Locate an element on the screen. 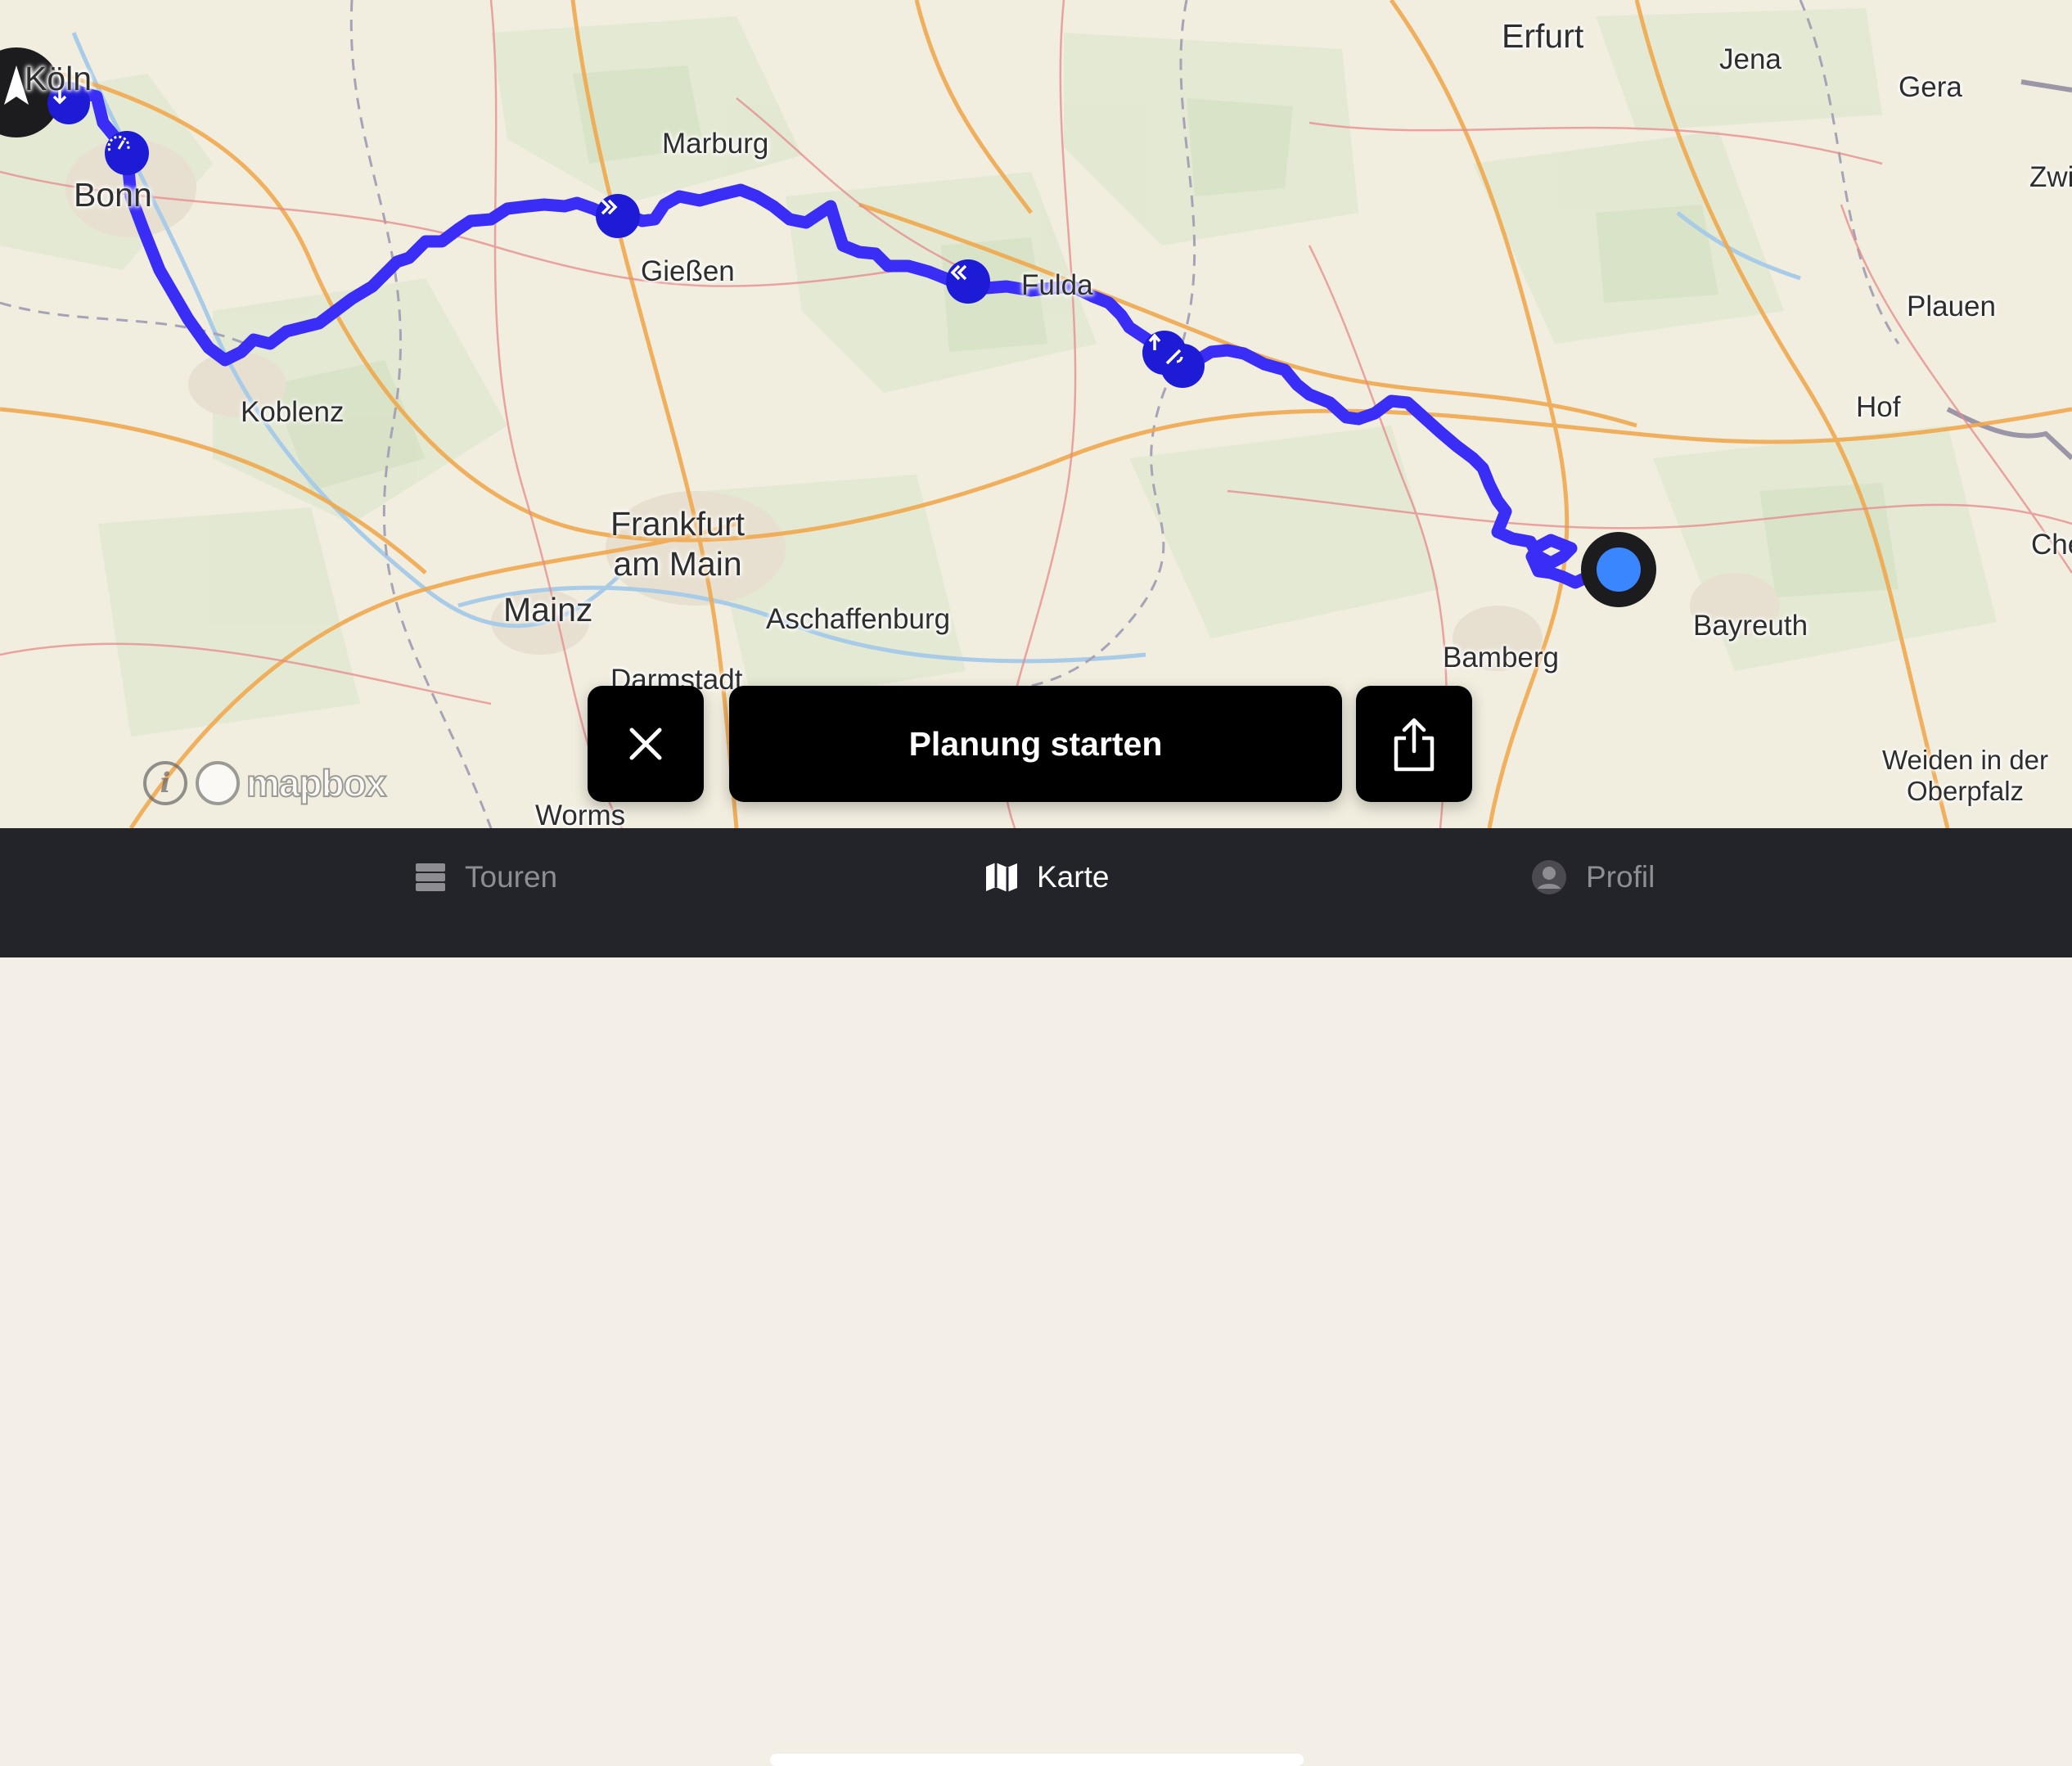 This screenshot has height=1766, width=2072. tab-touren: Touren is located at coordinates (485, 877).